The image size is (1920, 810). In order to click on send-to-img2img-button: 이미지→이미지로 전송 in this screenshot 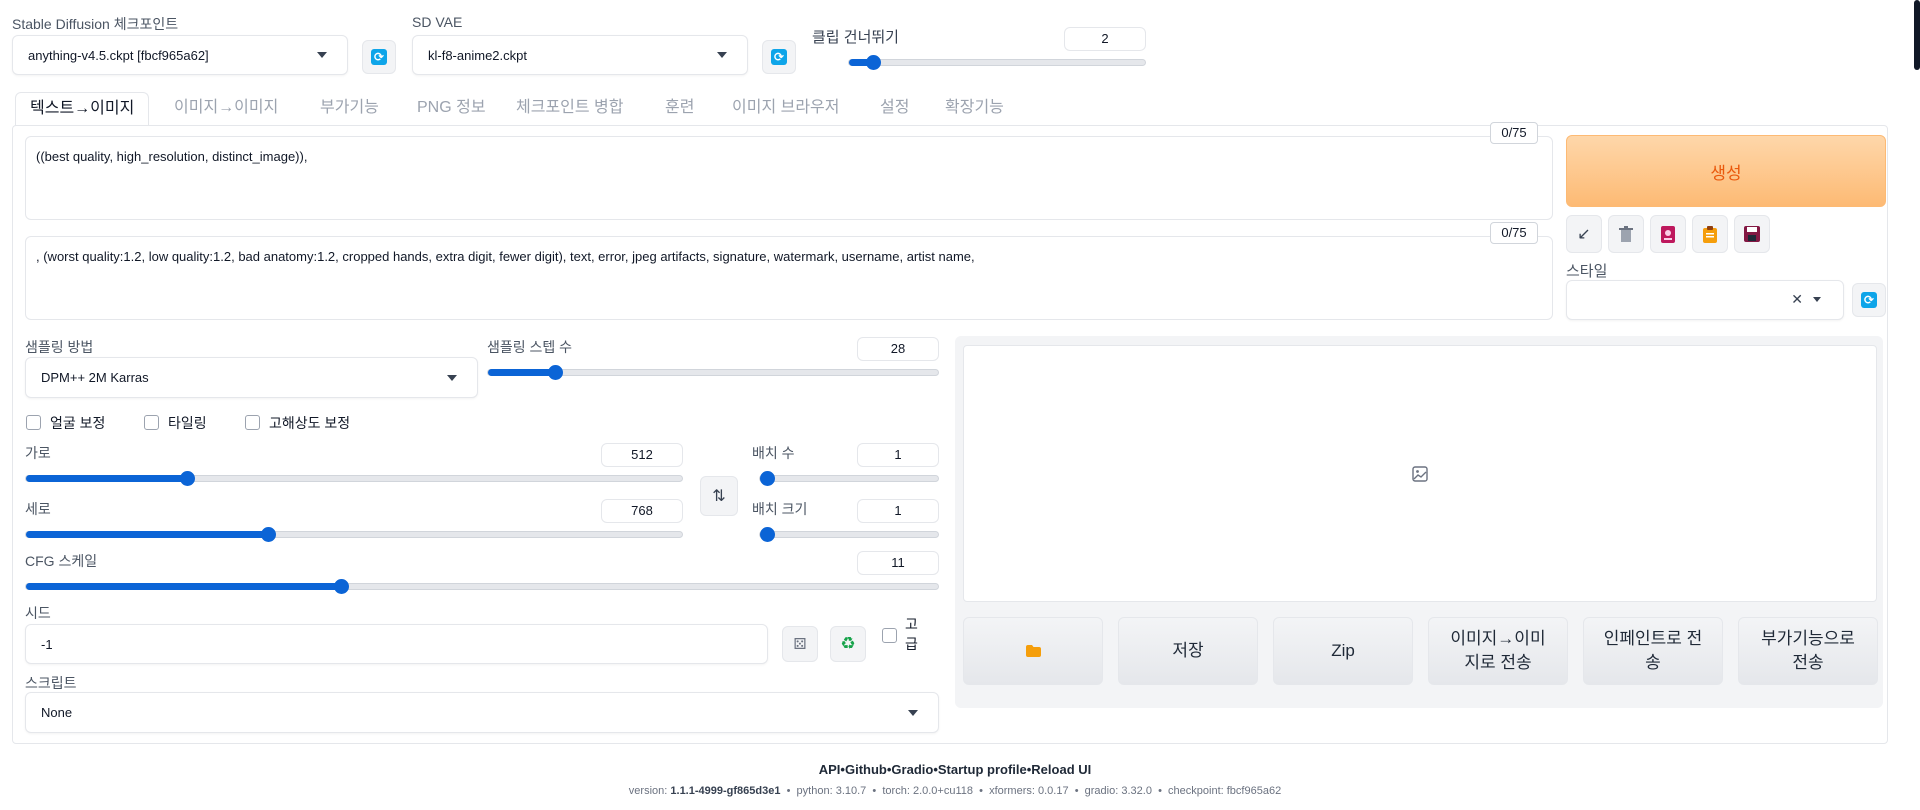, I will do `click(1498, 651)`.